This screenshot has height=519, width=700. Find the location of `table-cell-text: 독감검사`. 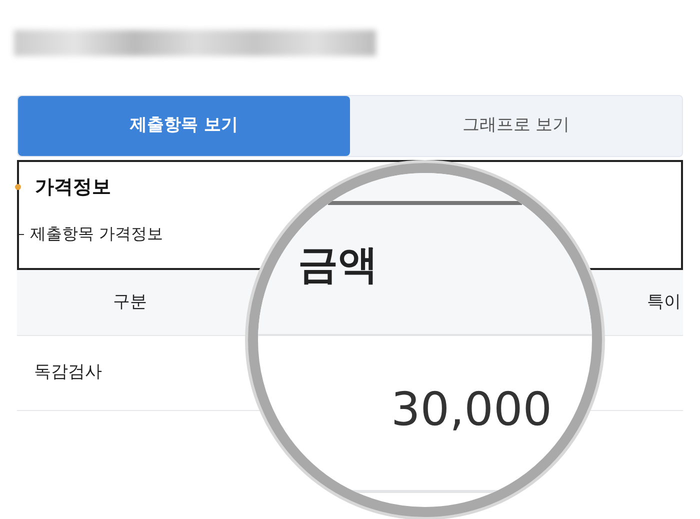

table-cell-text: 독감검사 is located at coordinates (67, 372).